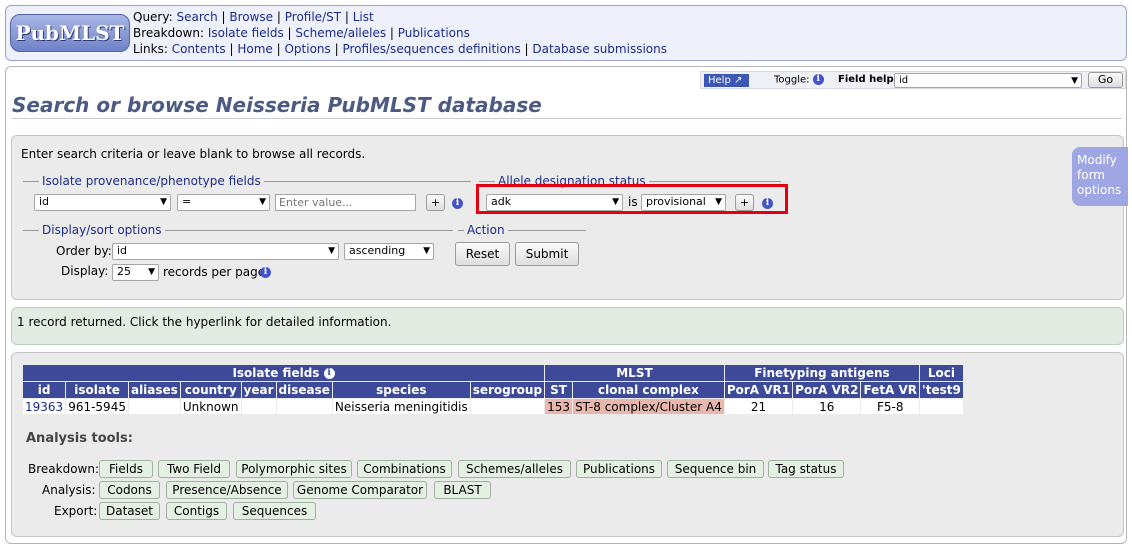 This screenshot has height=548, width=1132. Describe the element at coordinates (401, 406) in the screenshot. I see `cell-species: Neisseria meningitidis` at that location.